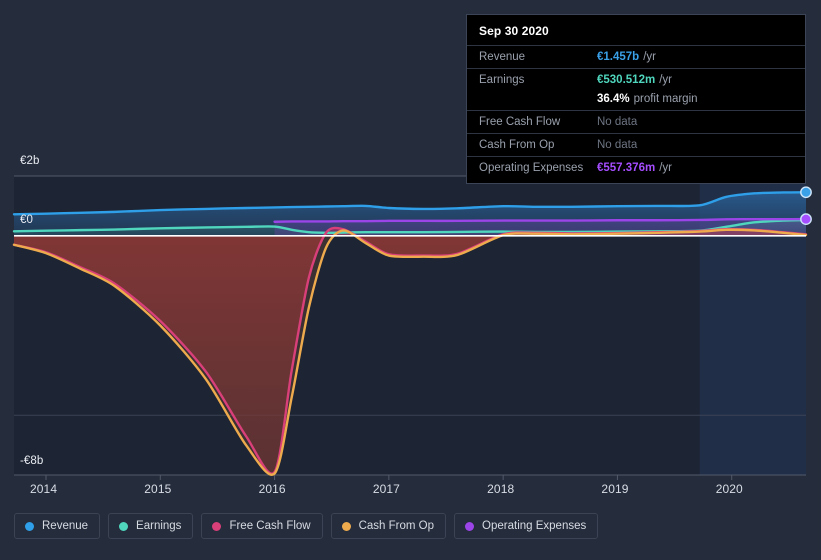  What do you see at coordinates (729, 489) in the screenshot?
I see `x-axis-label: 2020` at bounding box center [729, 489].